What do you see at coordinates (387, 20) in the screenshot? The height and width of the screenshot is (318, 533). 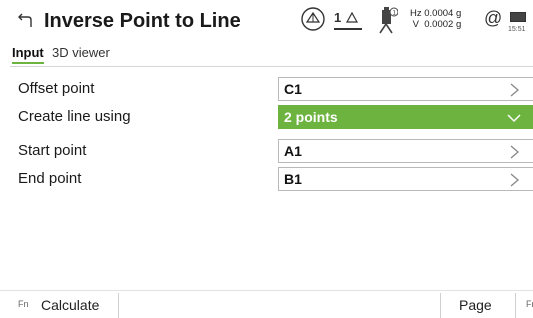 I see `instrument-icon: 1` at bounding box center [387, 20].